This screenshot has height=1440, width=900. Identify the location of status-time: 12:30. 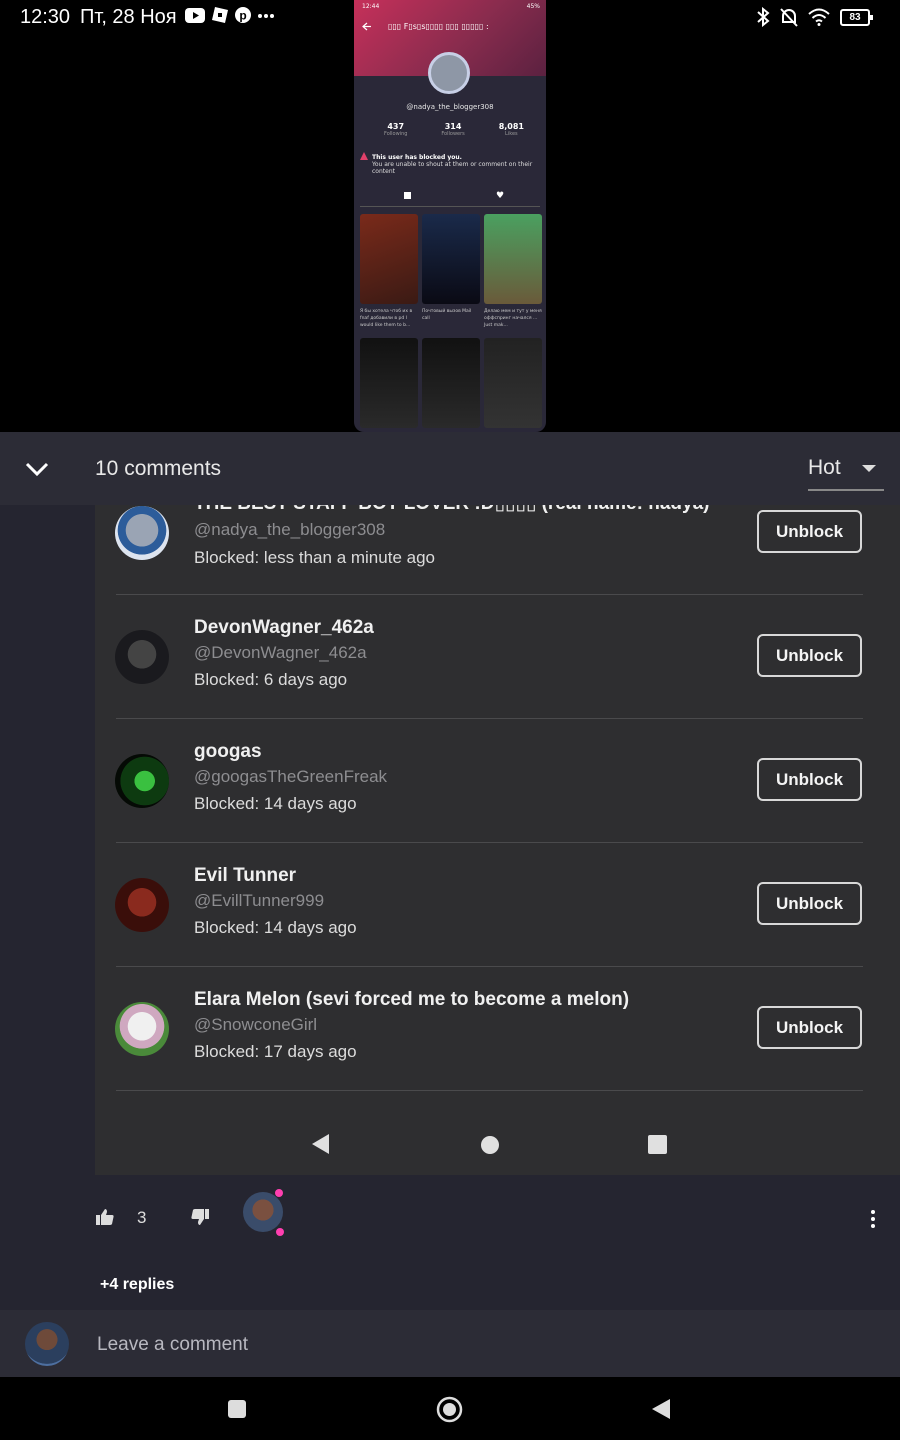
(45, 17).